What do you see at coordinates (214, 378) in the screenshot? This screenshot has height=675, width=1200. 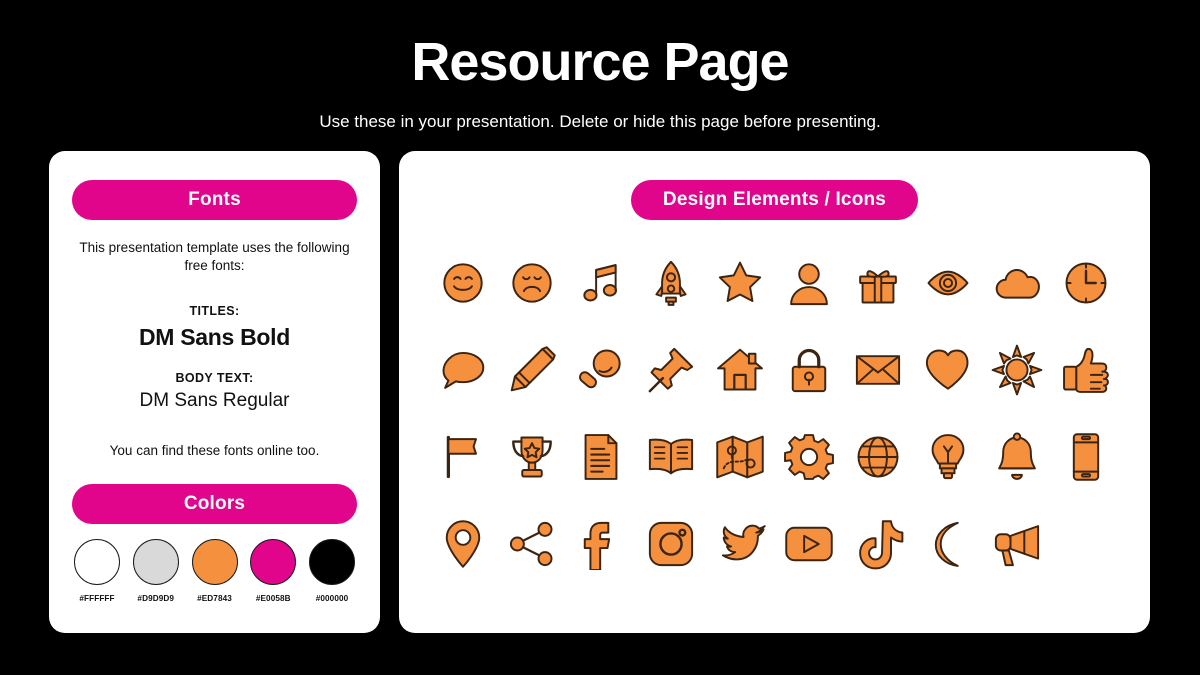 I see `body-font-label: BODY TEXT:` at bounding box center [214, 378].